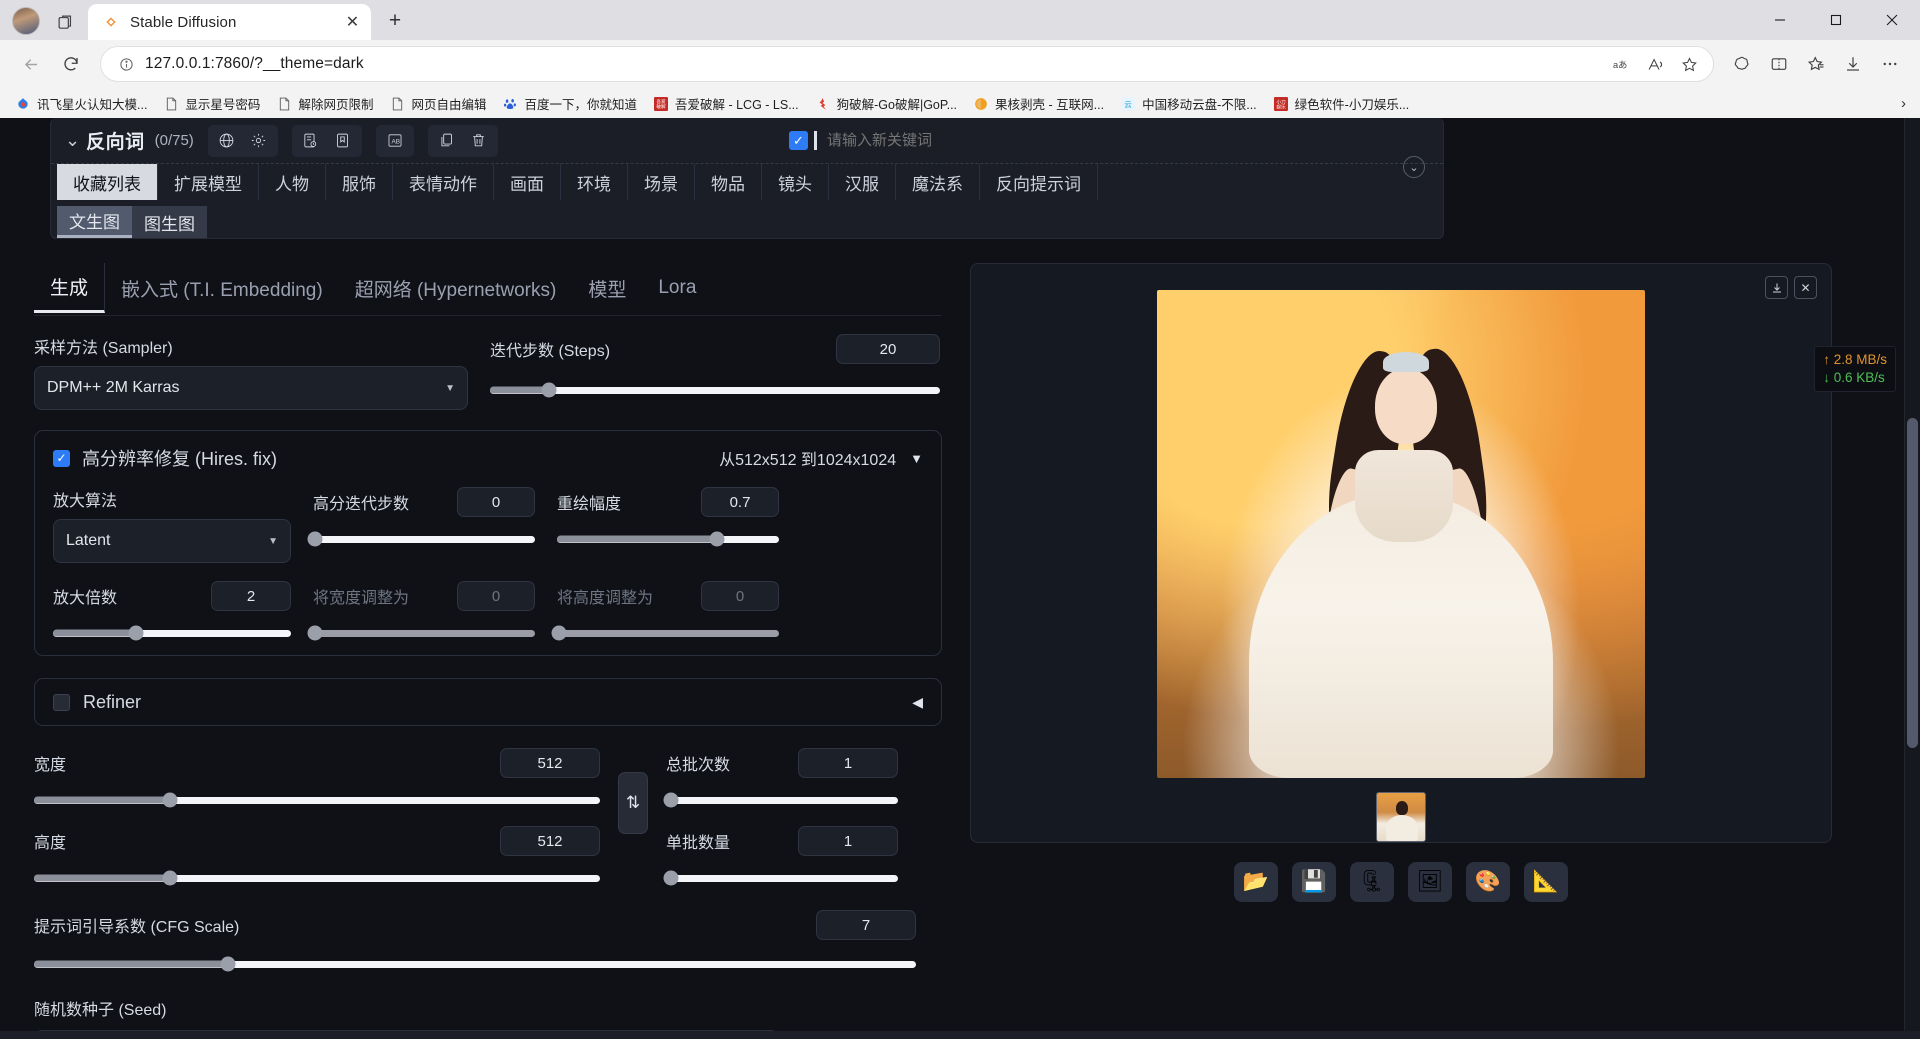 This screenshot has height=1039, width=1920. I want to click on category-tab-collection: 收藏列表, so click(107, 182).